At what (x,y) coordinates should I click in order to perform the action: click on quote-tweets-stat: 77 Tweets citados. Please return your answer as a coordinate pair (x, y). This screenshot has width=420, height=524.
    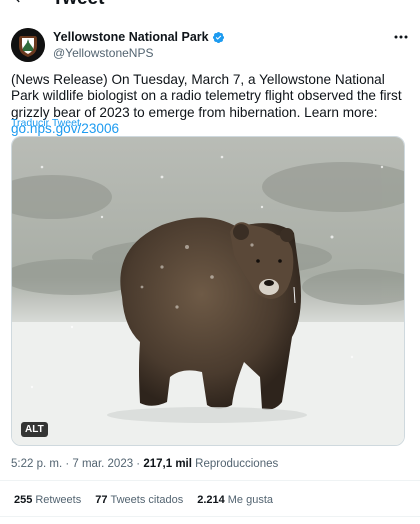
    Looking at the image, I should click on (139, 500).